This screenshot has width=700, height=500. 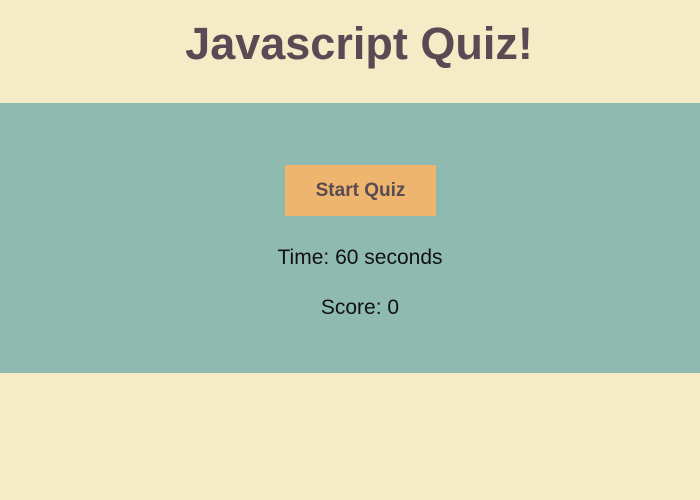 I want to click on score-value: 0, so click(x=393, y=307).